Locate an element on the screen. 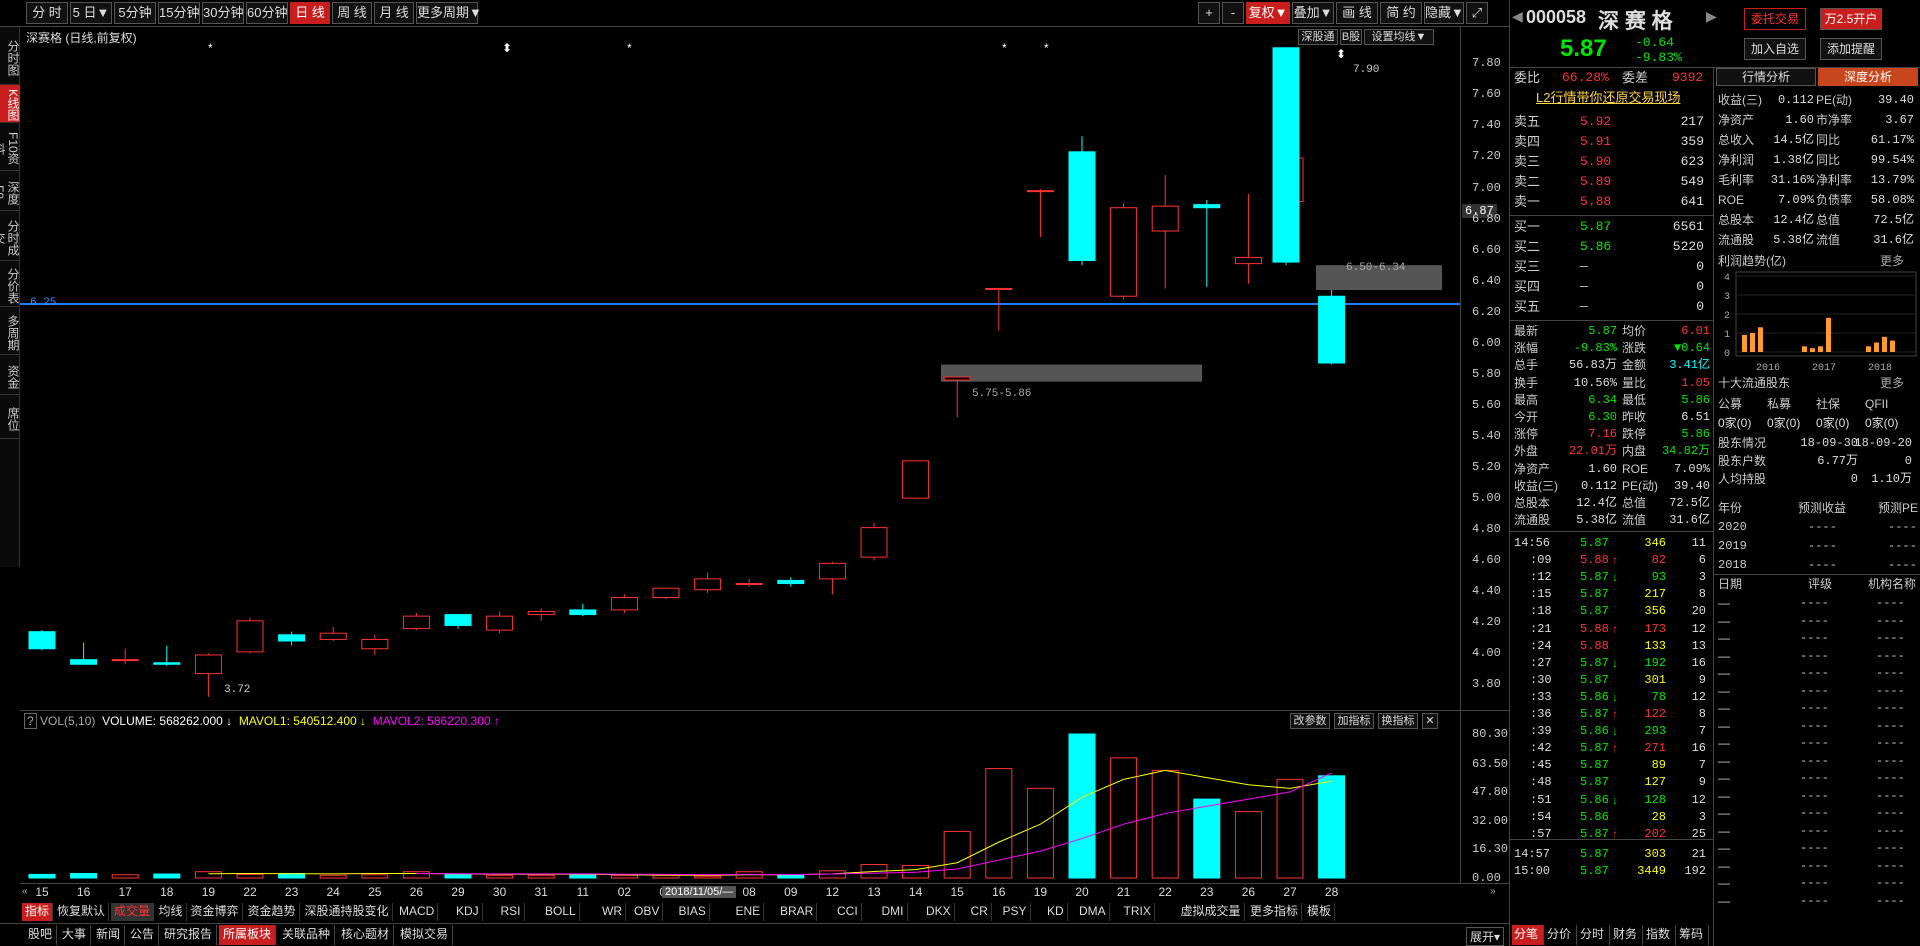 The height and width of the screenshot is (946, 1920). indicator-tab-22: DMA is located at coordinates (1093, 912).